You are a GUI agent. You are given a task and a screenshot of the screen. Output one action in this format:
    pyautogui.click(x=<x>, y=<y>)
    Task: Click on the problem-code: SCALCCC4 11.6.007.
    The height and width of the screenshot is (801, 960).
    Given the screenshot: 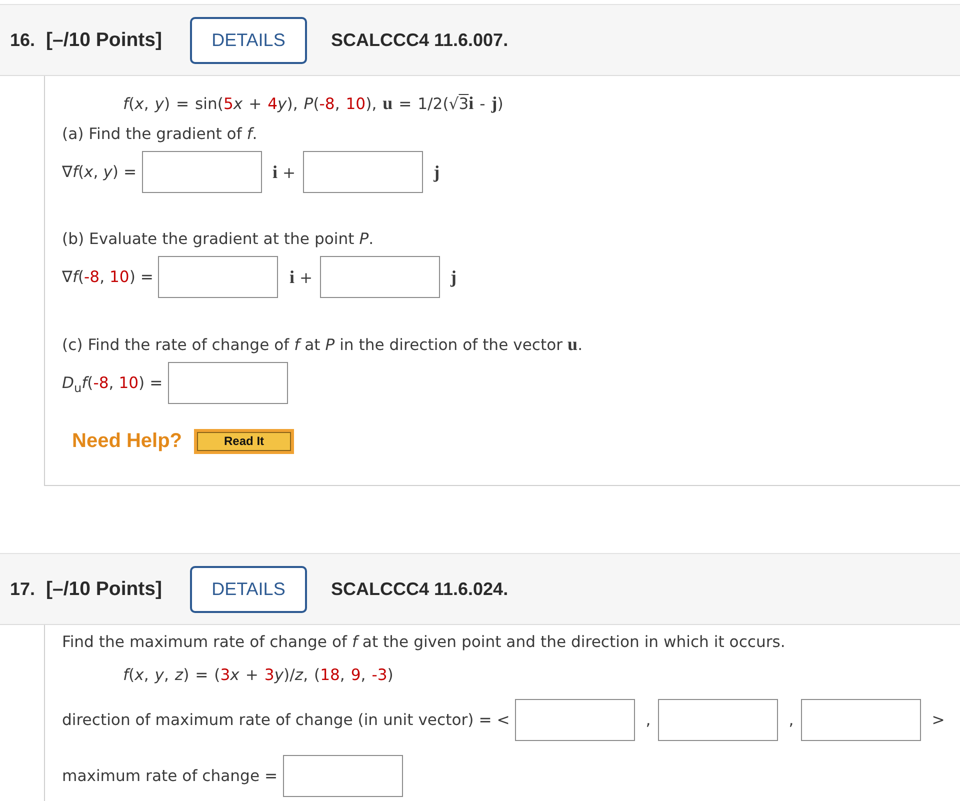 What is the action you would take?
    pyautogui.click(x=419, y=40)
    